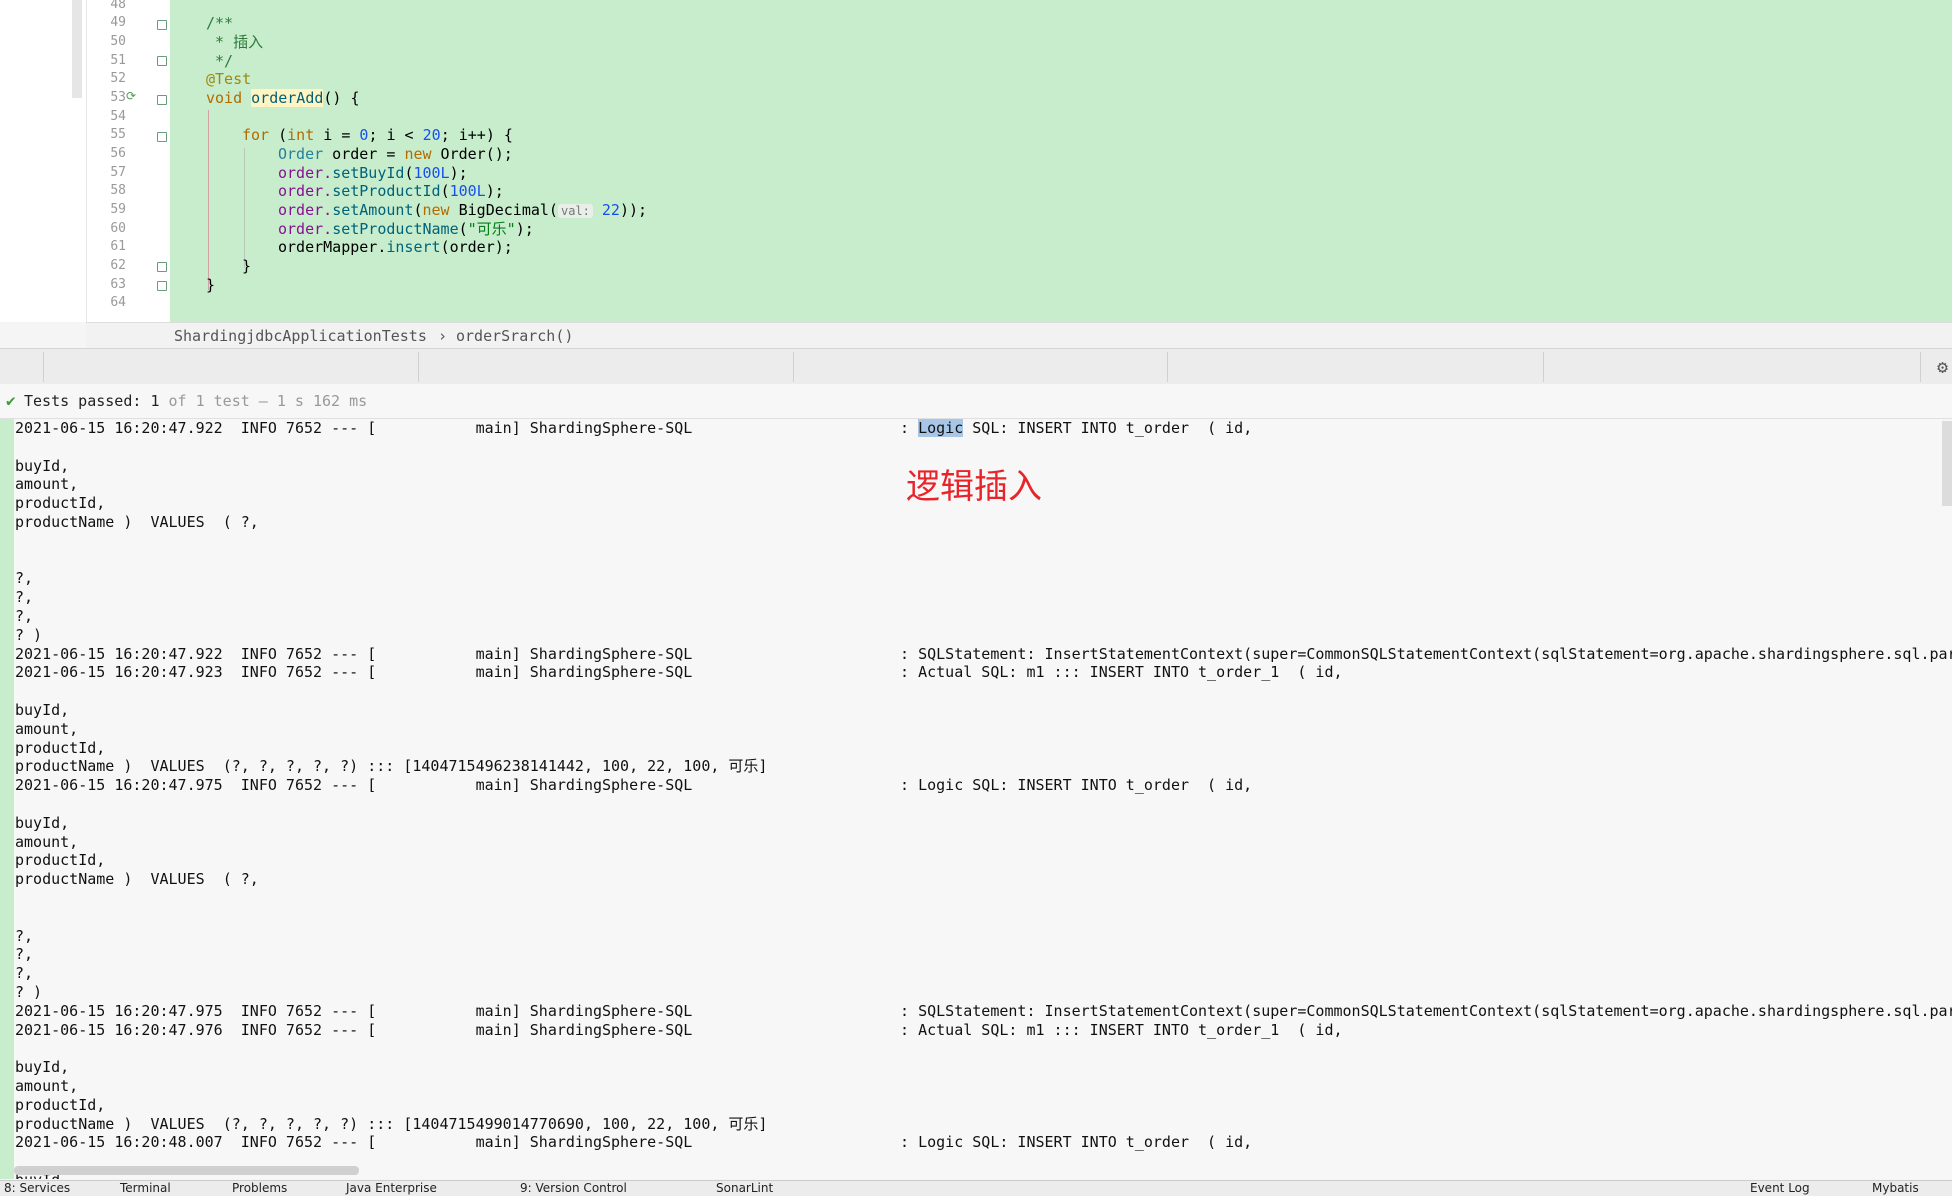 This screenshot has height=1196, width=1952. What do you see at coordinates (976, 401) in the screenshot?
I see `test-status: ✔ Tests passed: 1 of 1 test – 1 s 162 ms` at bounding box center [976, 401].